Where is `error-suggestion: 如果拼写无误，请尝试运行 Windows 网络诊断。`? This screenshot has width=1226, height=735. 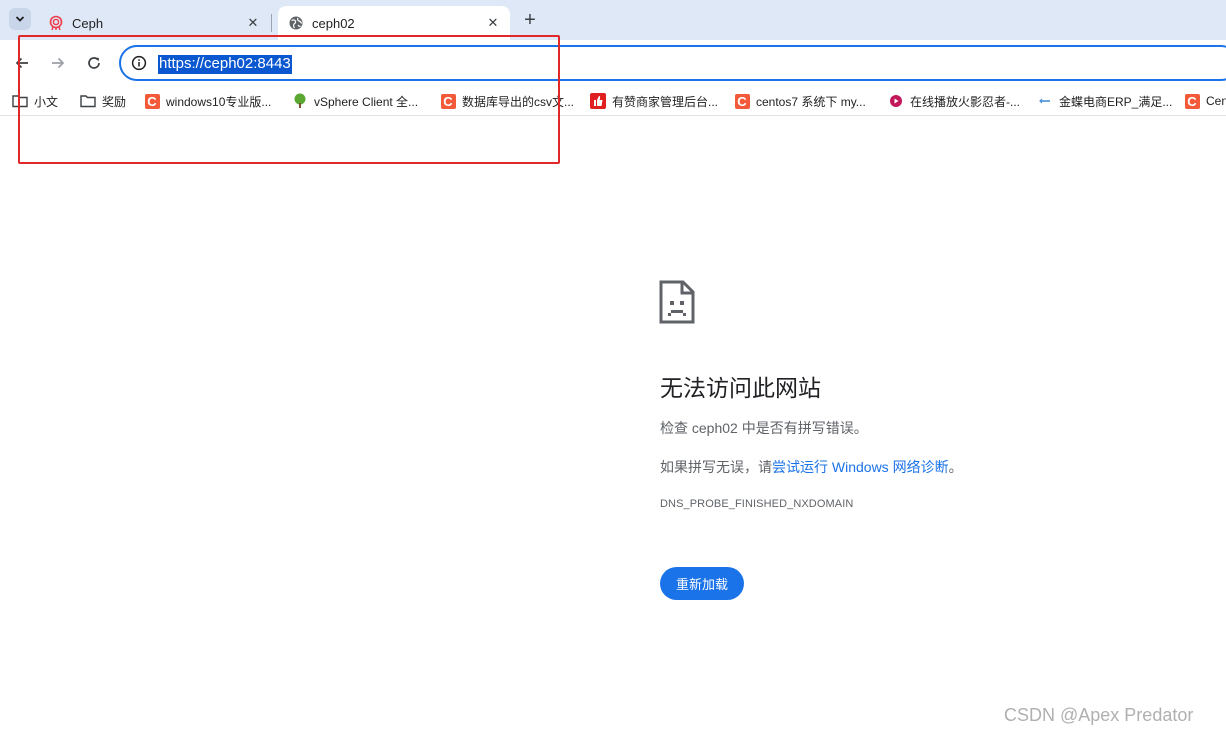
error-suggestion: 如果拼写无误，请尝试运行 Windows 网络诊断。 is located at coordinates (811, 467).